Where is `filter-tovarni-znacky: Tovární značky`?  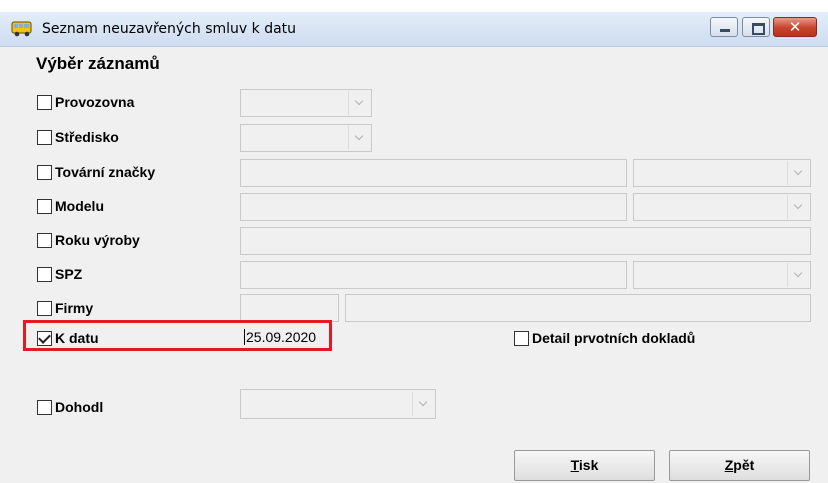 filter-tovarni-znacky: Tovární značky is located at coordinates (96, 172).